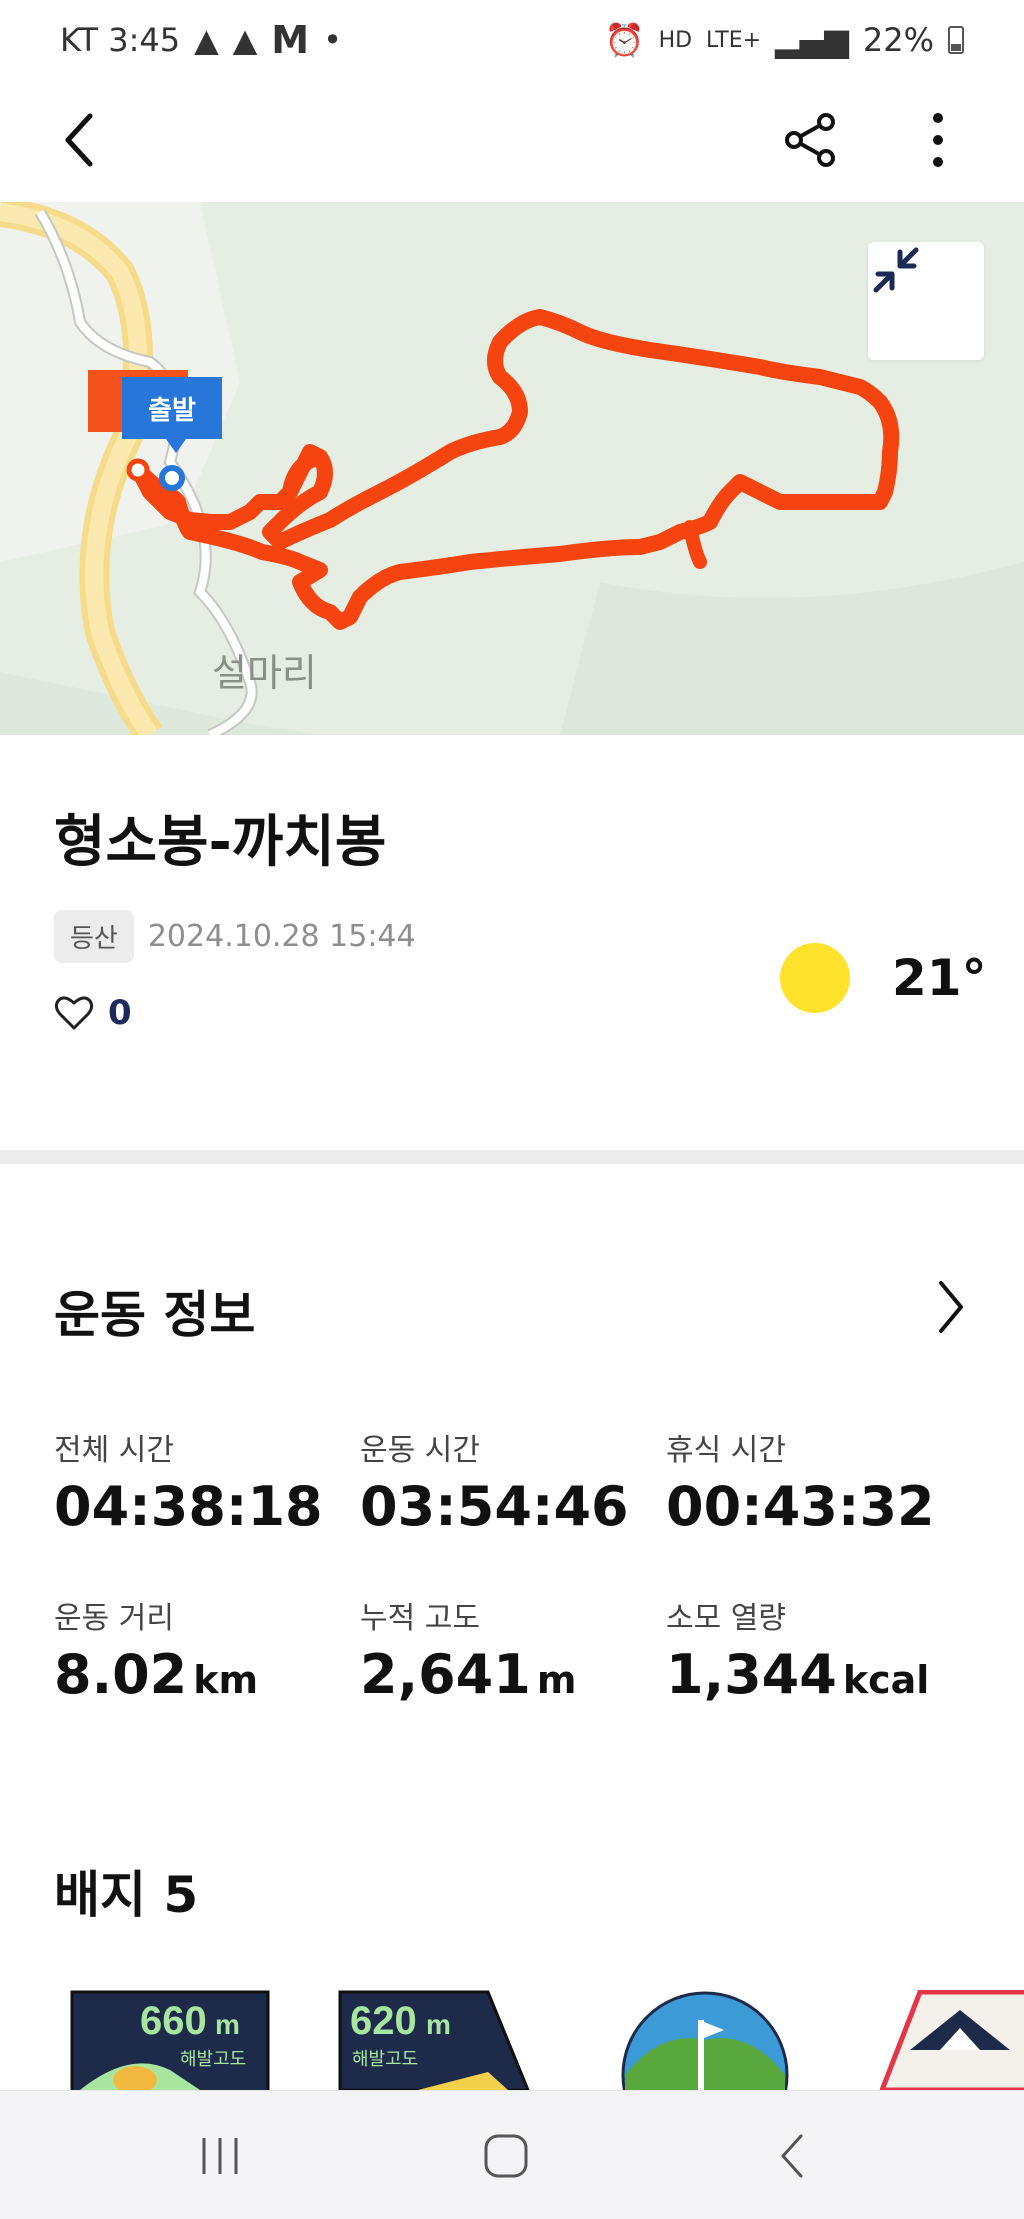 The height and width of the screenshot is (2219, 1024). I want to click on home-icon, so click(506, 2156).